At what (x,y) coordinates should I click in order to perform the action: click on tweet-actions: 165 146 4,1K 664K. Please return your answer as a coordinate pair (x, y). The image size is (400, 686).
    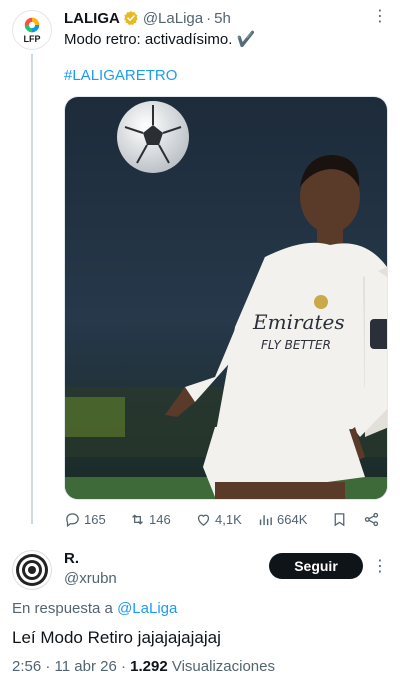
    Looking at the image, I should click on (224, 519).